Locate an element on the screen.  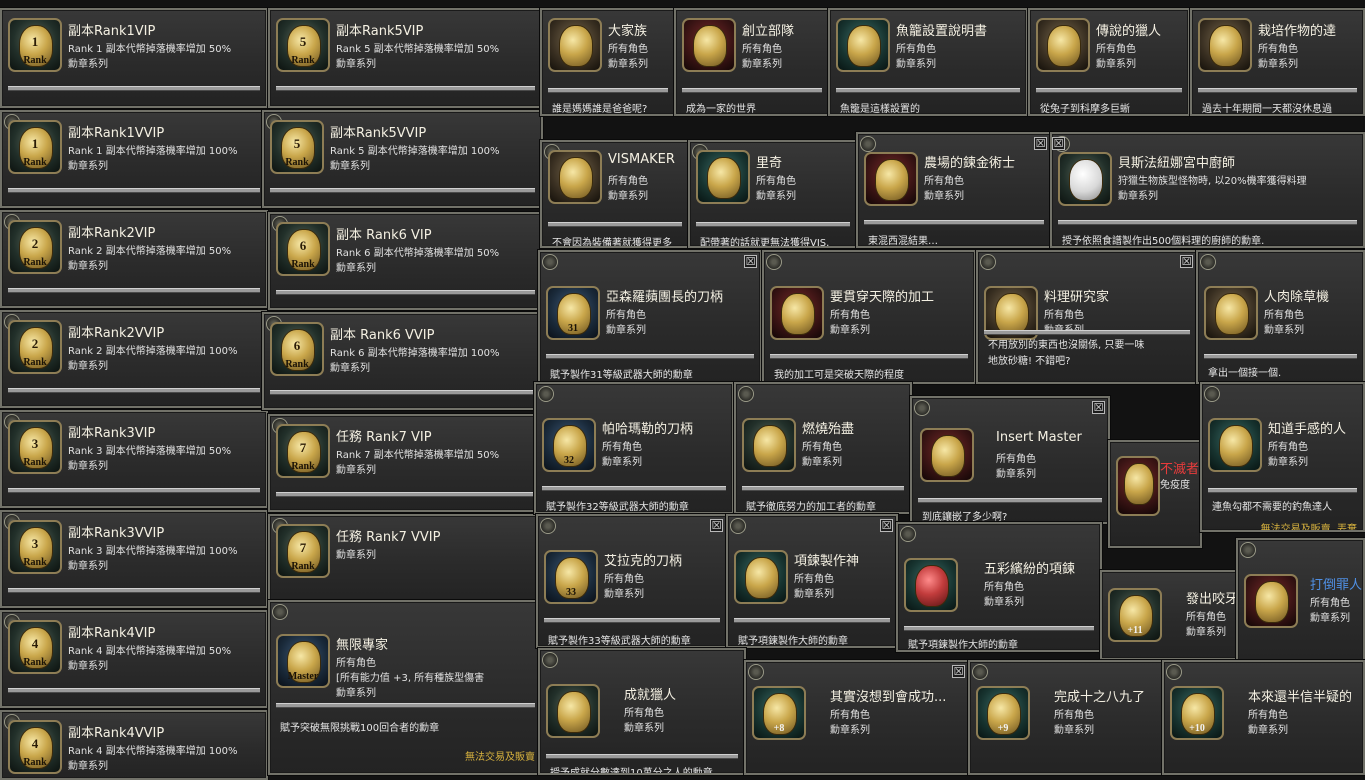
item-effect: Rank 6 副本代幣掉落機率增加 100% is located at coordinates (415, 353).